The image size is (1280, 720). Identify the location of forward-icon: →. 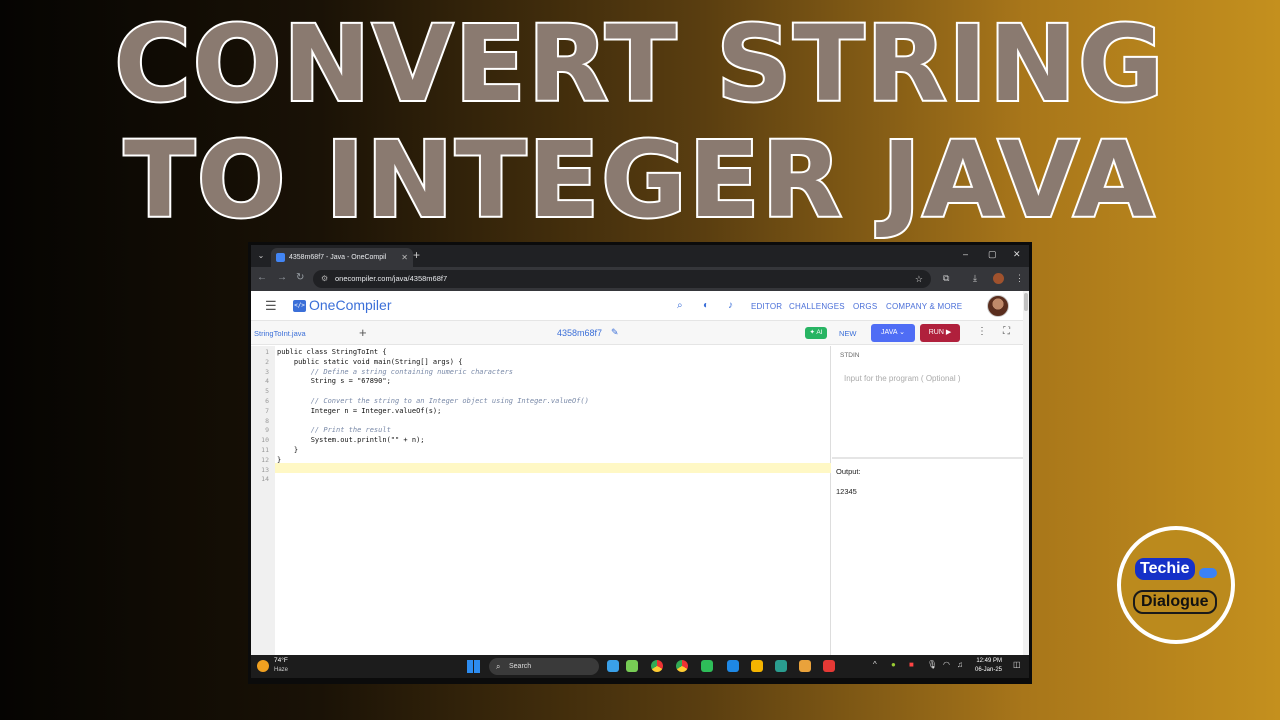
(282, 277).